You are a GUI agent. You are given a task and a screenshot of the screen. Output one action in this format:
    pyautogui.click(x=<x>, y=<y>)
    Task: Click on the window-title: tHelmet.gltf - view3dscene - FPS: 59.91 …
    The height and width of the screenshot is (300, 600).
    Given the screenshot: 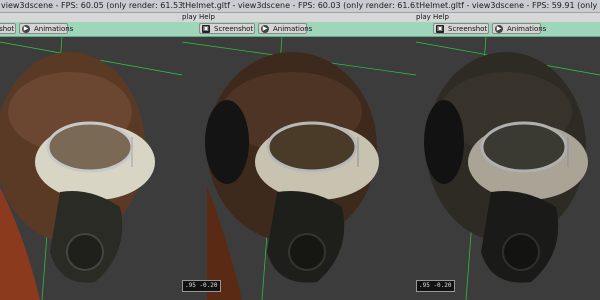 What is the action you would take?
    pyautogui.click(x=508, y=5)
    